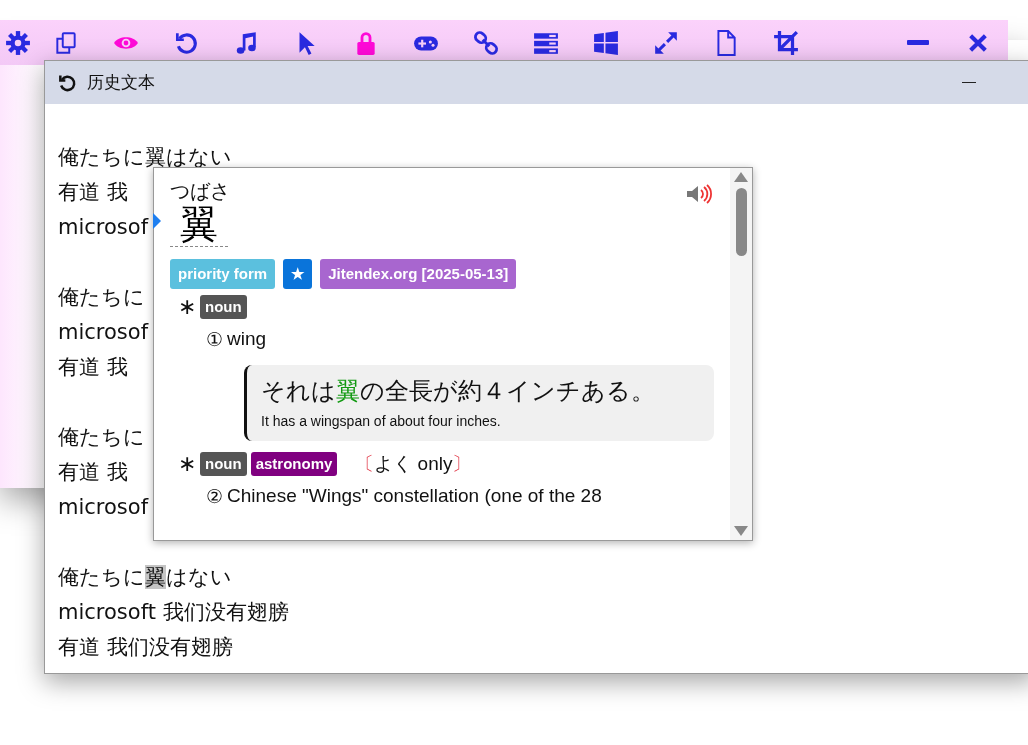 This screenshot has height=745, width=1028. I want to click on scroll-thumb, so click(741, 222).